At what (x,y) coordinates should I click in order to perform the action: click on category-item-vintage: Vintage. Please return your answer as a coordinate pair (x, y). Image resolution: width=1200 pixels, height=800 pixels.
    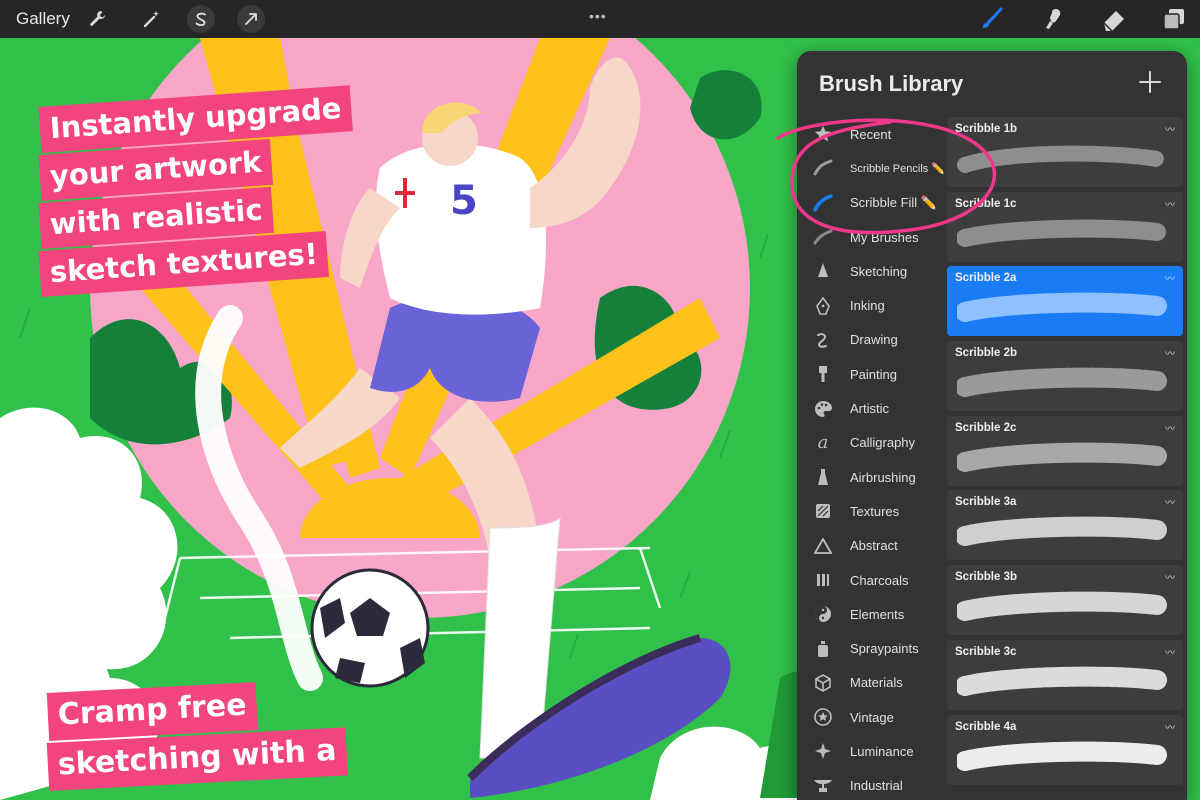
    Looking at the image, I should click on (872, 717).